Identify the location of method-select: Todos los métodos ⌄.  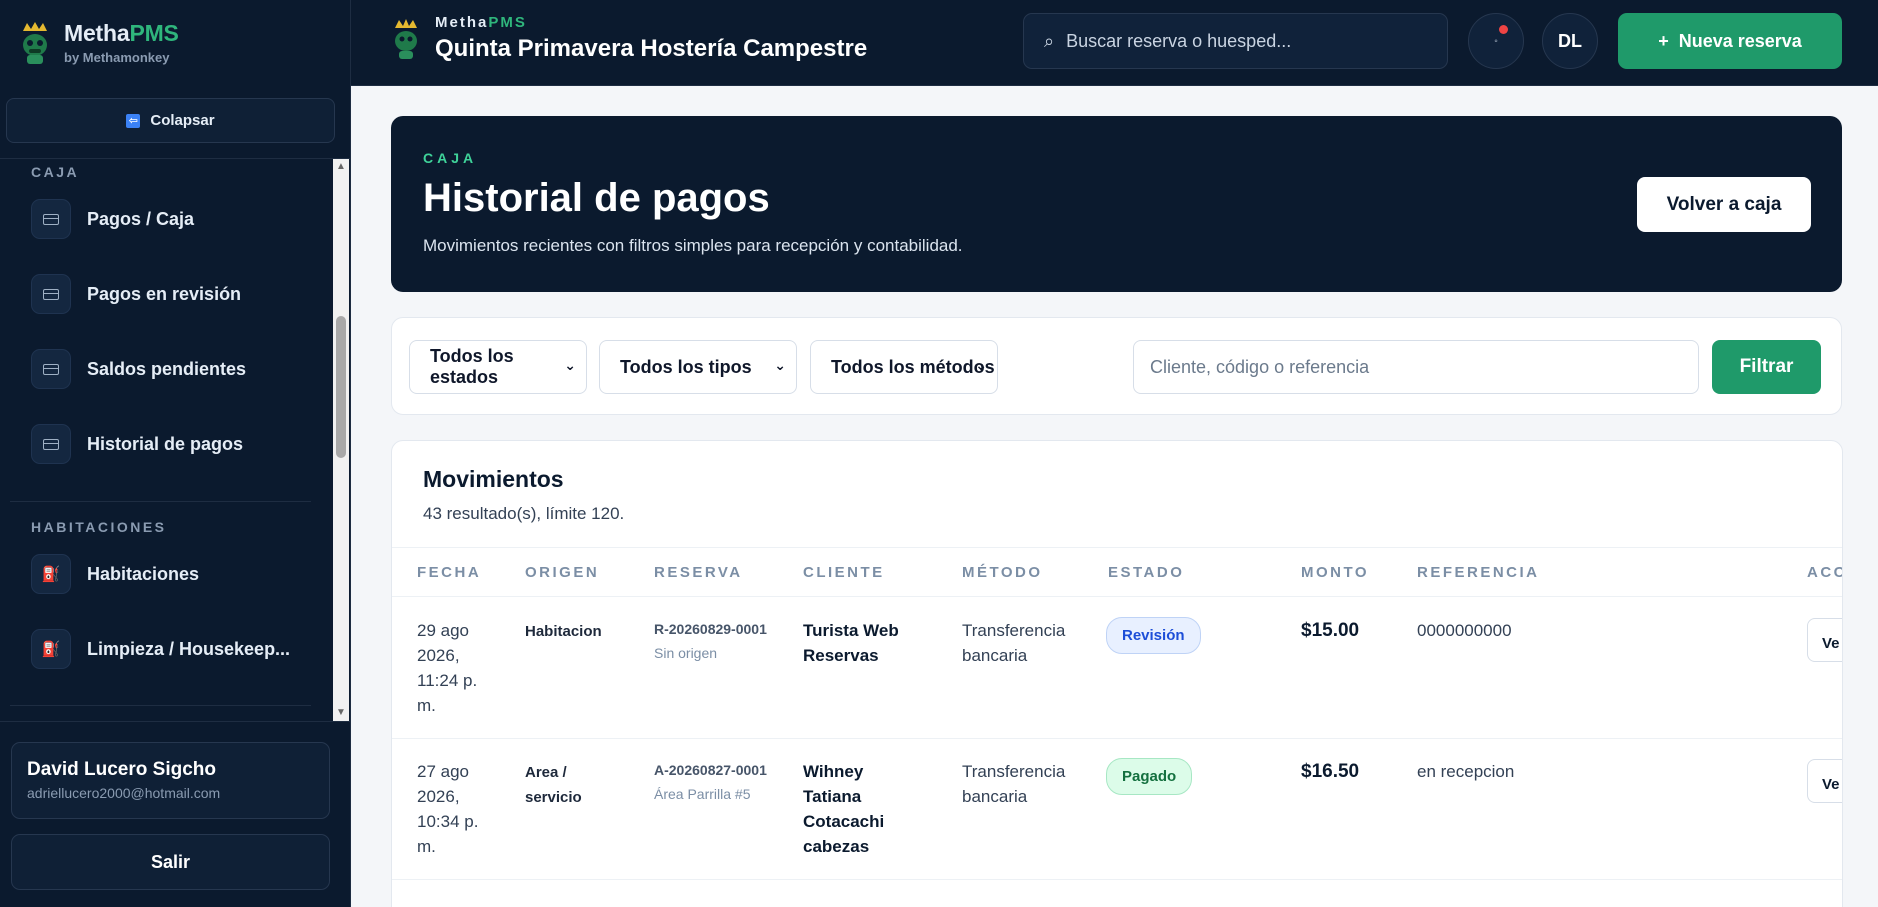
(904, 367).